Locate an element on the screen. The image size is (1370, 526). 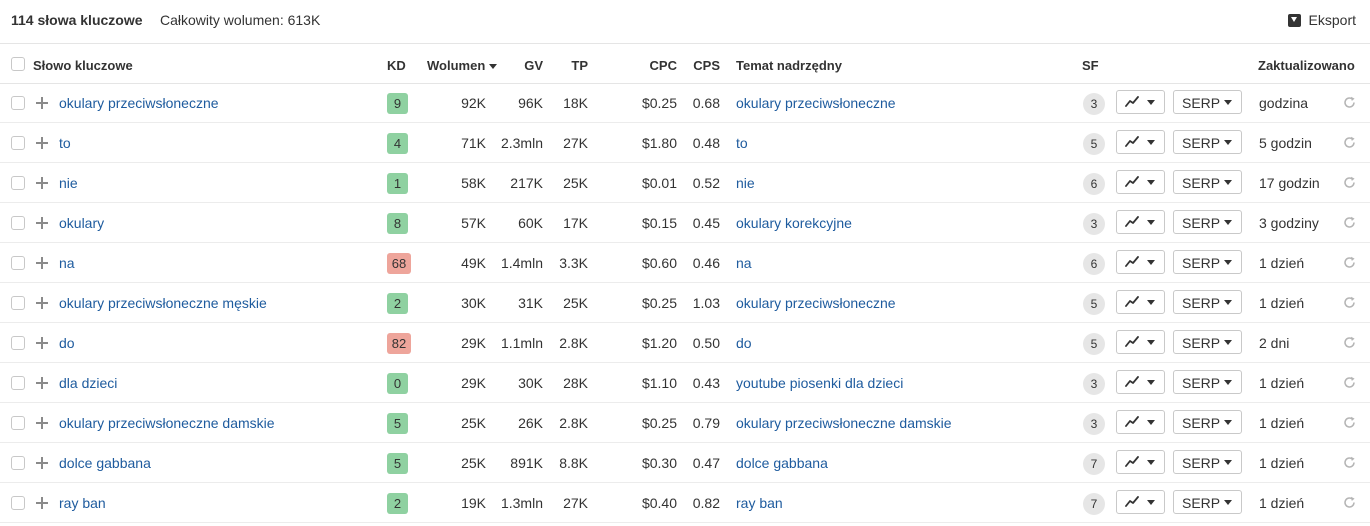
column-header-sf: SF is located at coordinates (1090, 65).